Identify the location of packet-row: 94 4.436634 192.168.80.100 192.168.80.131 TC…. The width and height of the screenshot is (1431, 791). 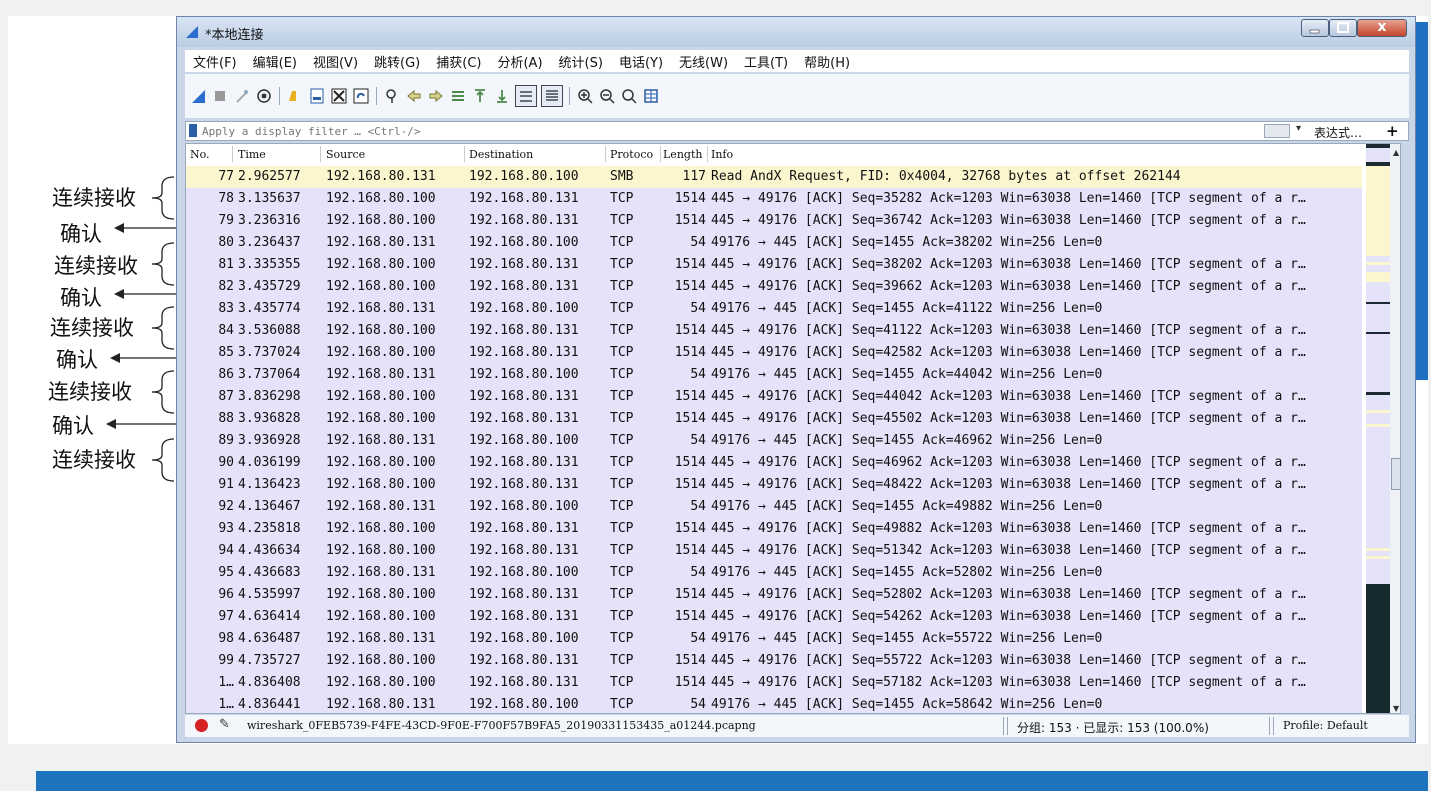
(774, 551).